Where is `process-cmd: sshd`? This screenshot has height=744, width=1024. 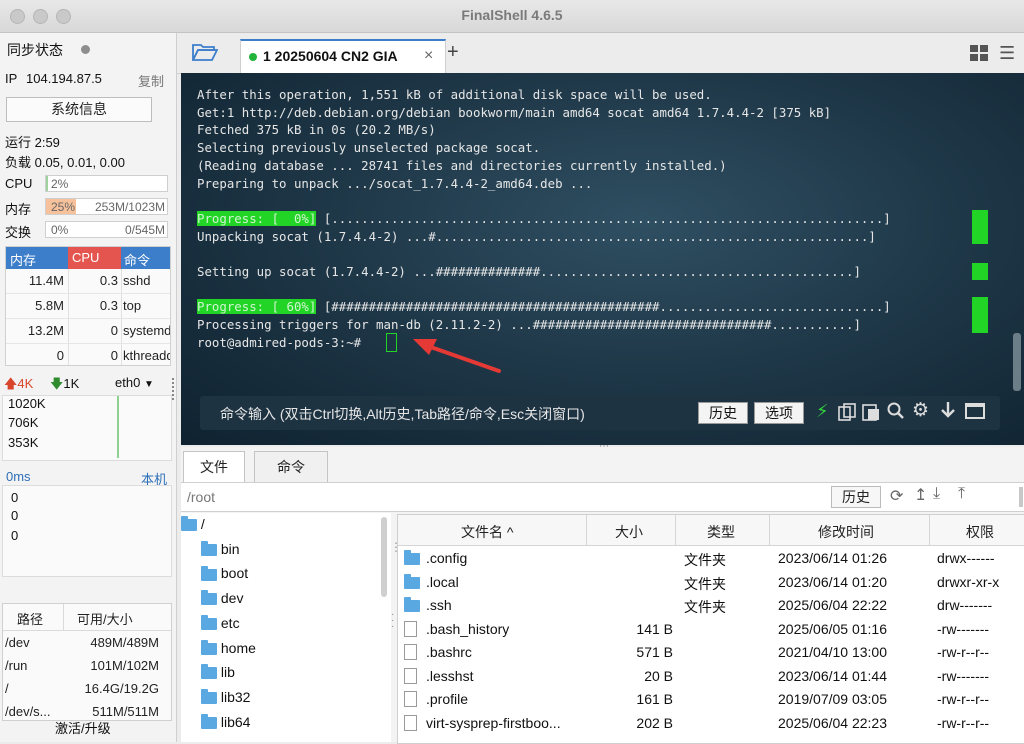 process-cmd: sshd is located at coordinates (137, 280).